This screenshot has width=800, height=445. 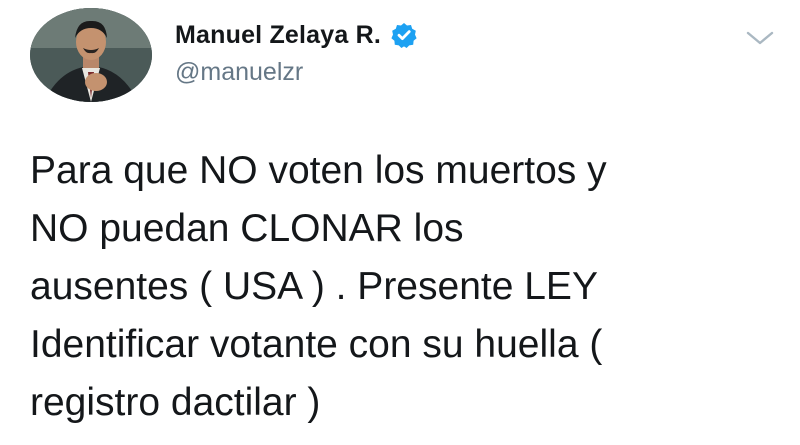 I want to click on author-handle: @manuelzr, so click(x=239, y=72).